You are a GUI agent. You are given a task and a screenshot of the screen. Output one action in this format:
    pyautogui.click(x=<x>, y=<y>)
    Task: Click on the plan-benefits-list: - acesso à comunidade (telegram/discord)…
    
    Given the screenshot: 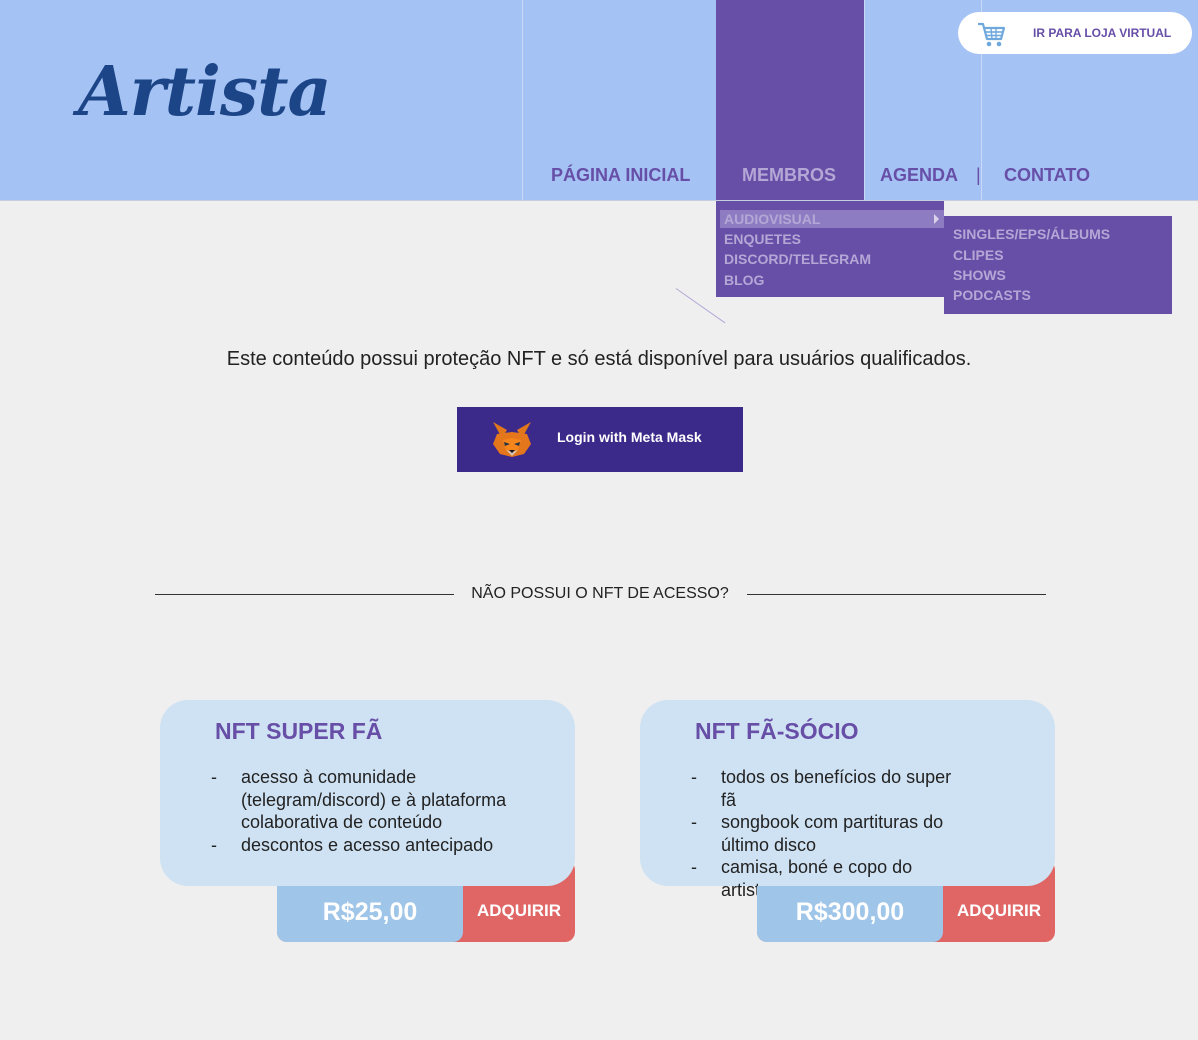 What is the action you would take?
    pyautogui.click(x=371, y=811)
    